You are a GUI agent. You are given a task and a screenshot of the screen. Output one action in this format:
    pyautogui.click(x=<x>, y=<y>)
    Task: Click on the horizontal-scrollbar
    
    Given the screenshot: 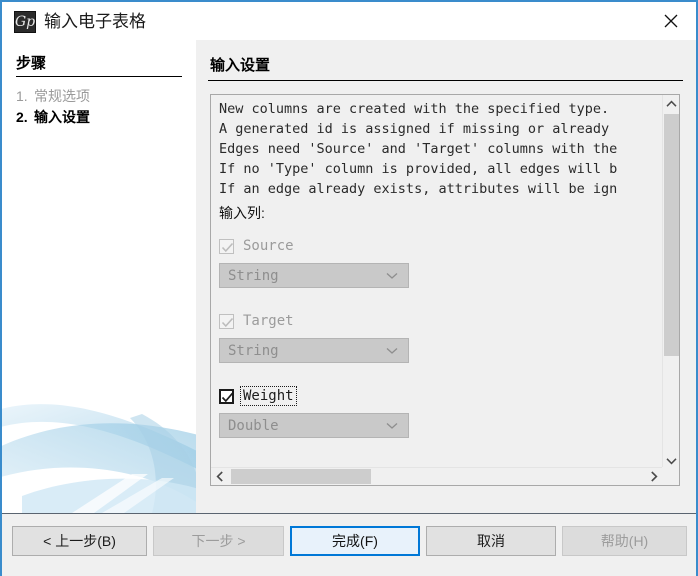 What is the action you would take?
    pyautogui.click(x=437, y=476)
    